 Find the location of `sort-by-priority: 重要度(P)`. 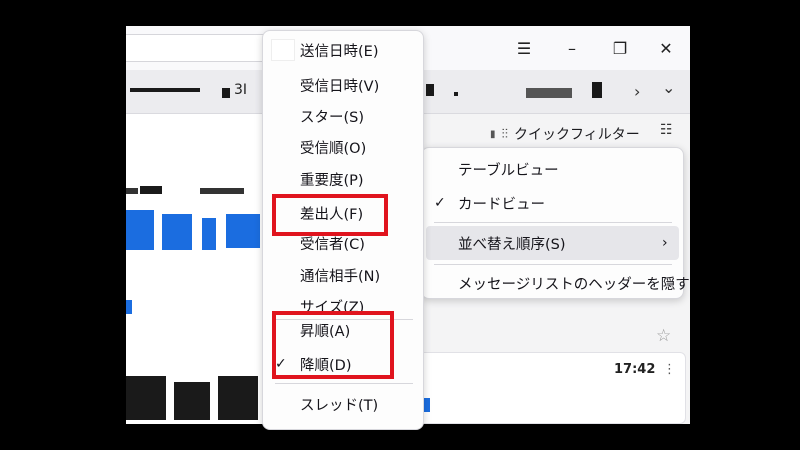

sort-by-priority: 重要度(P) is located at coordinates (343, 179).